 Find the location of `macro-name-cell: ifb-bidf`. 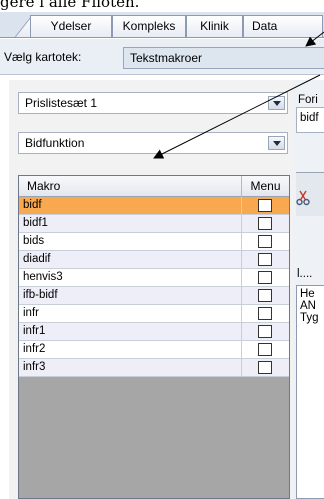

macro-name-cell: ifb-bidf is located at coordinates (40, 295).